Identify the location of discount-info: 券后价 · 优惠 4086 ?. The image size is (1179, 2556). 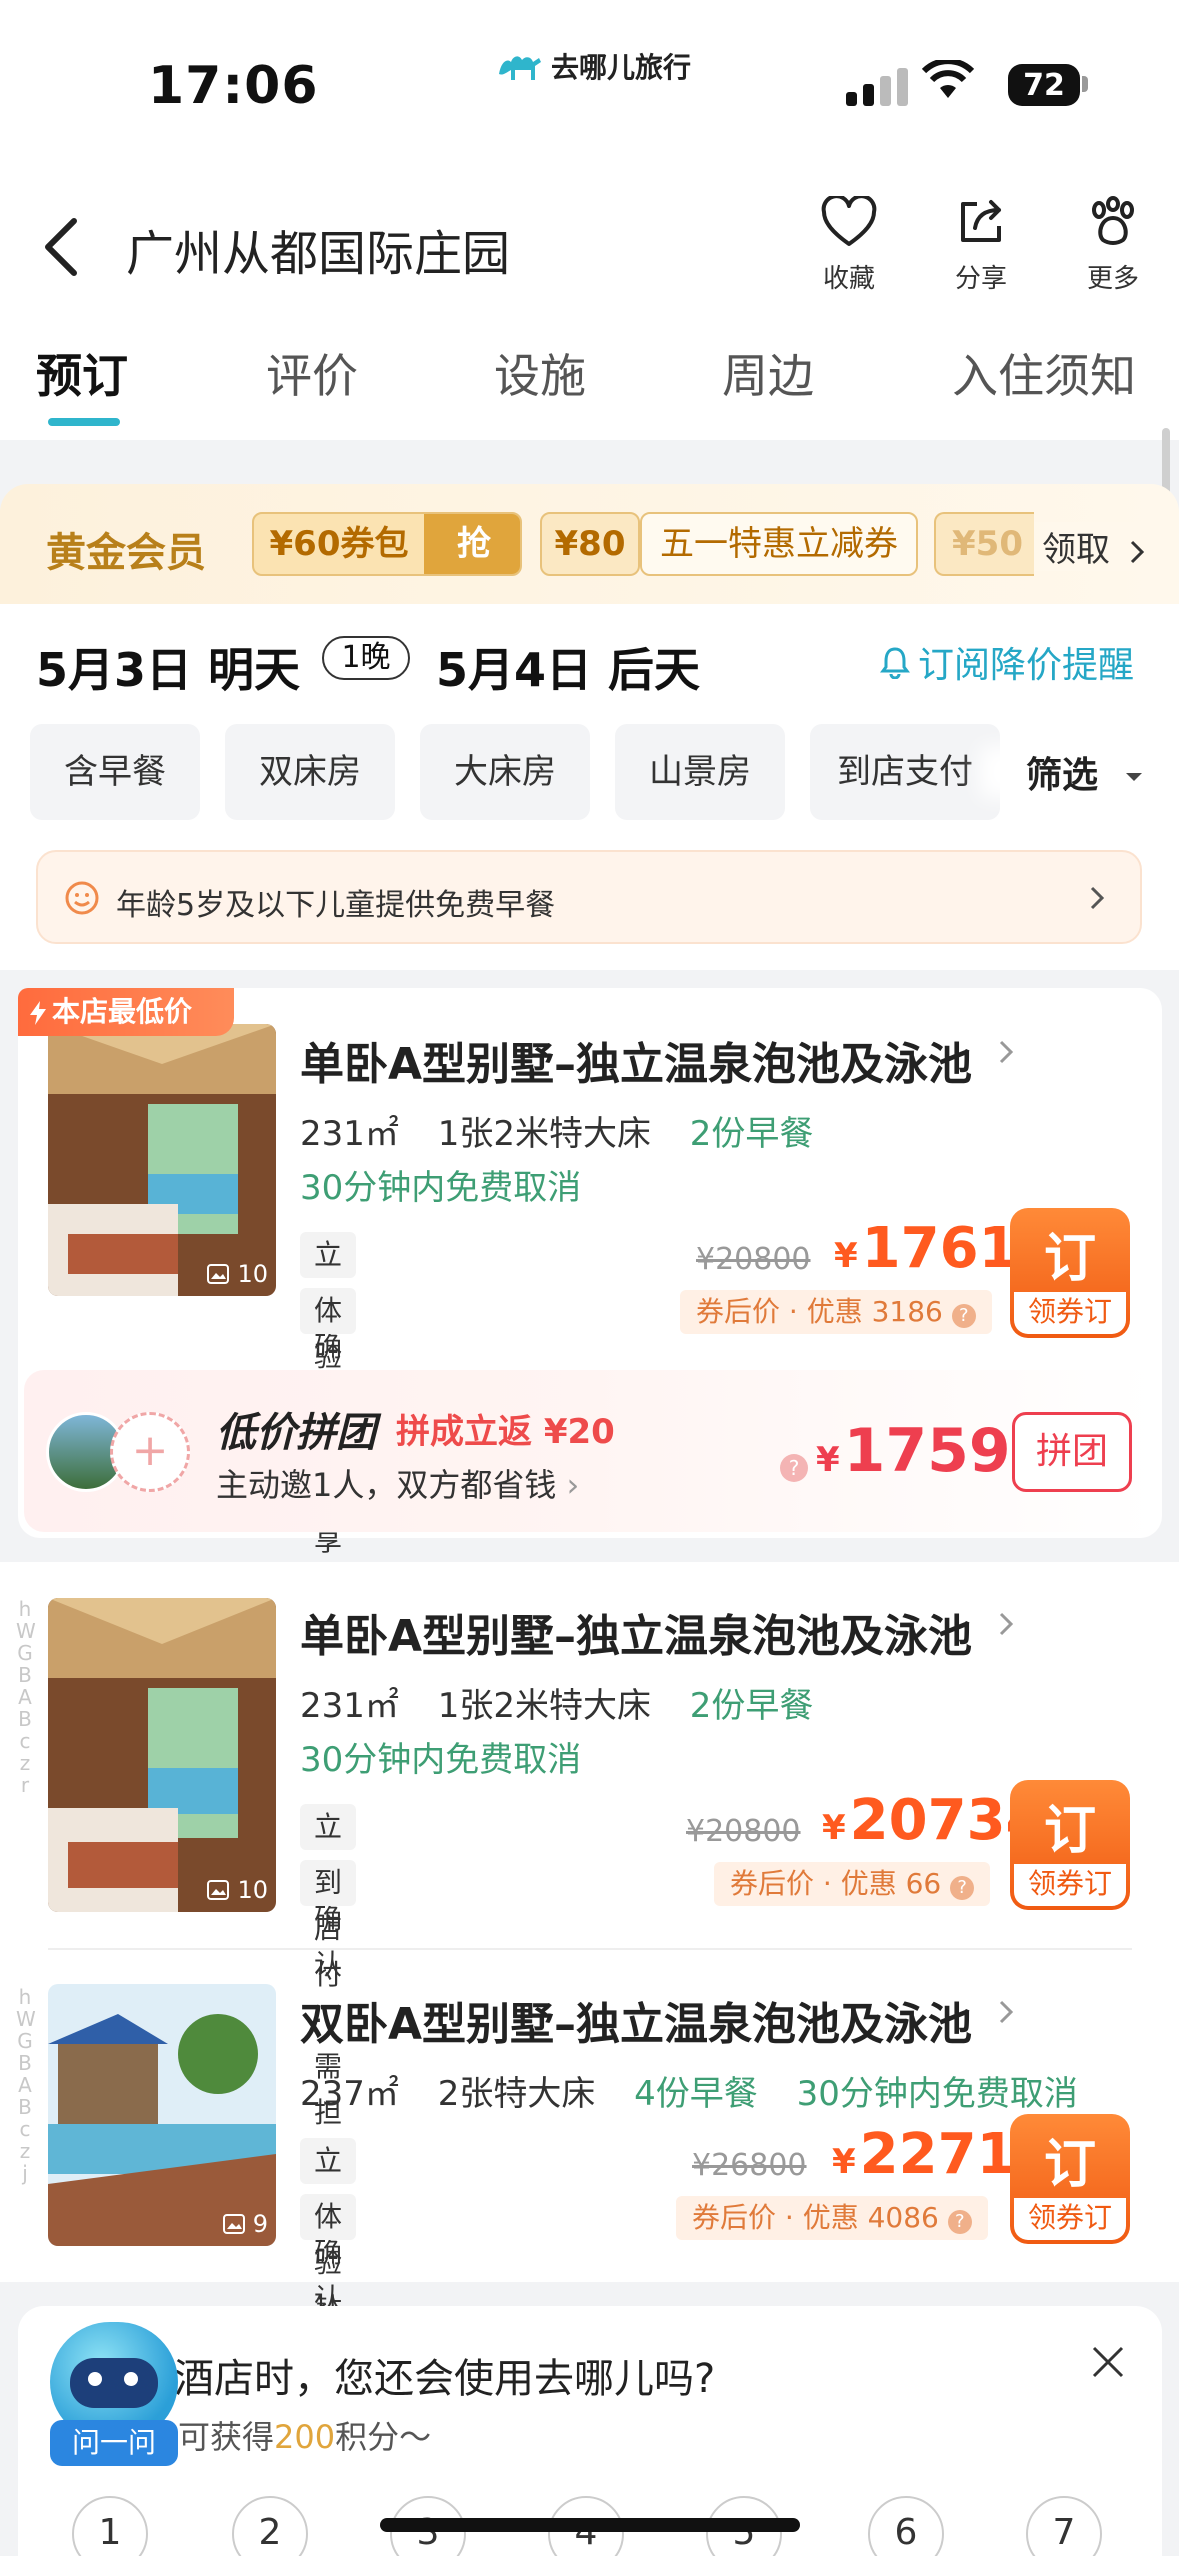
(832, 2218).